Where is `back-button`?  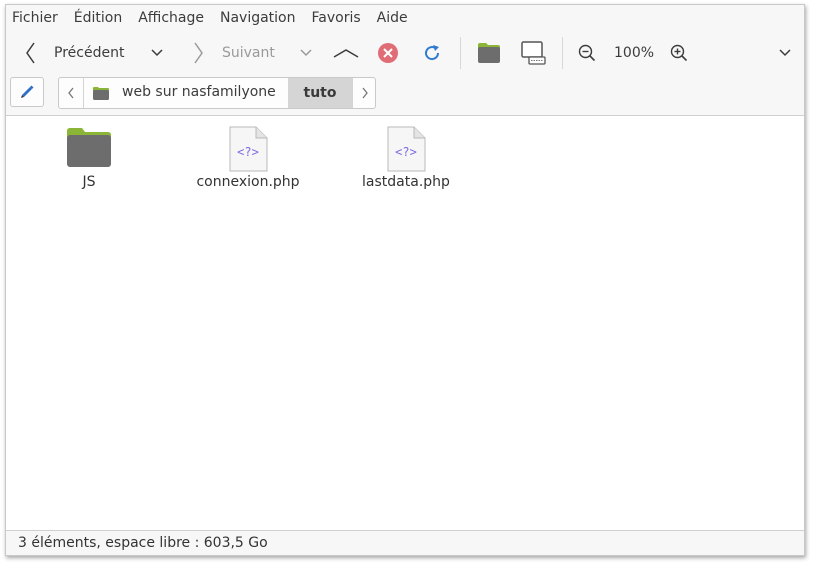
back-button is located at coordinates (30, 53).